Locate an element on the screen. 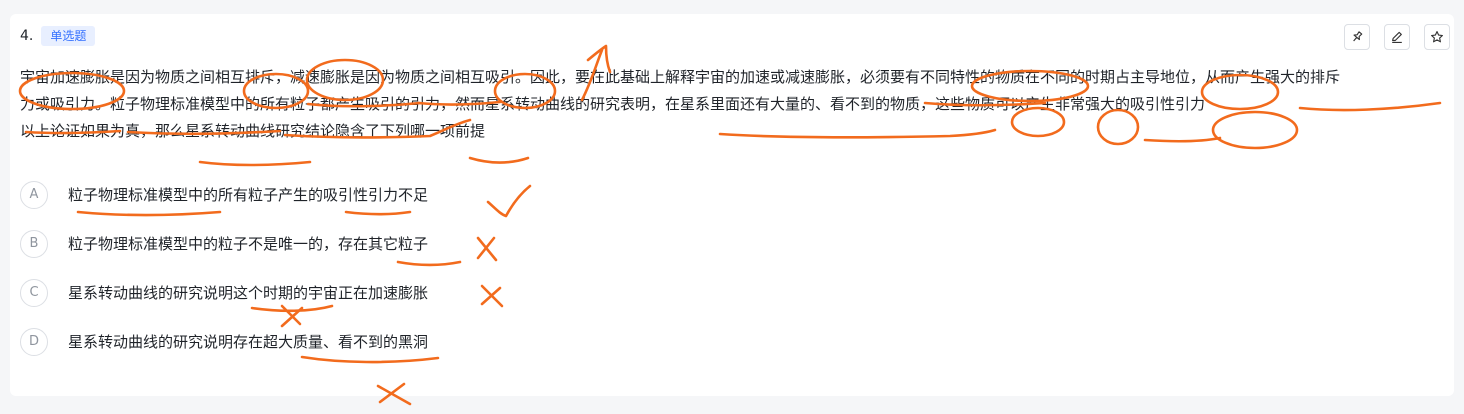 The image size is (1464, 414). question-type-tag: 单选题 is located at coordinates (68, 36).